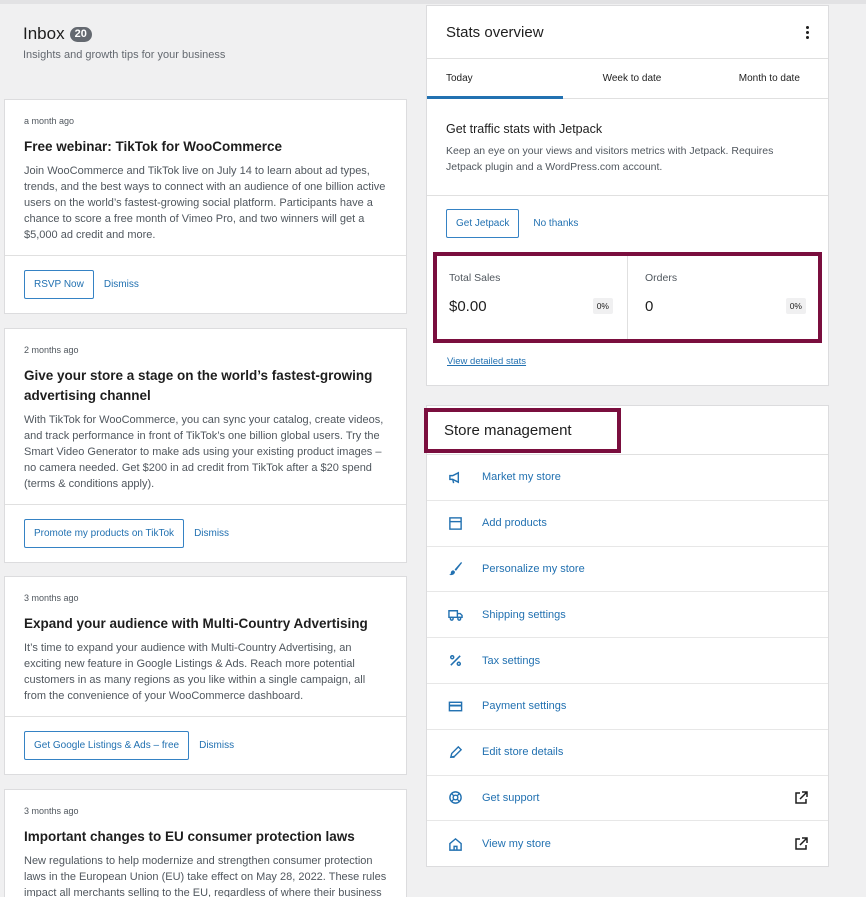 This screenshot has height=897, width=866. Describe the element at coordinates (759, 78) in the screenshot. I see `tab-month-to-date: Month to date` at that location.